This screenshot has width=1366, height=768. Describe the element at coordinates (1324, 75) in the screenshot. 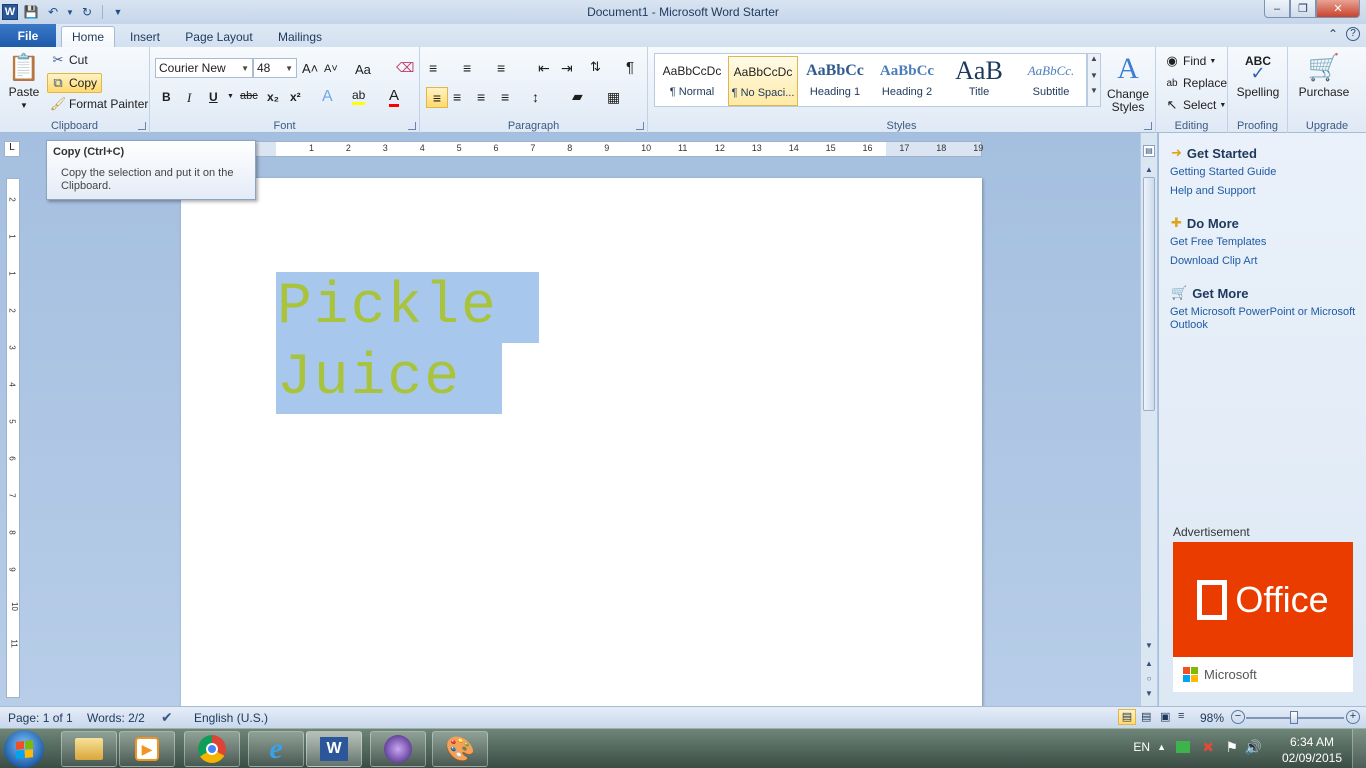

I see `purchase-button: 🛒 Purchase` at that location.